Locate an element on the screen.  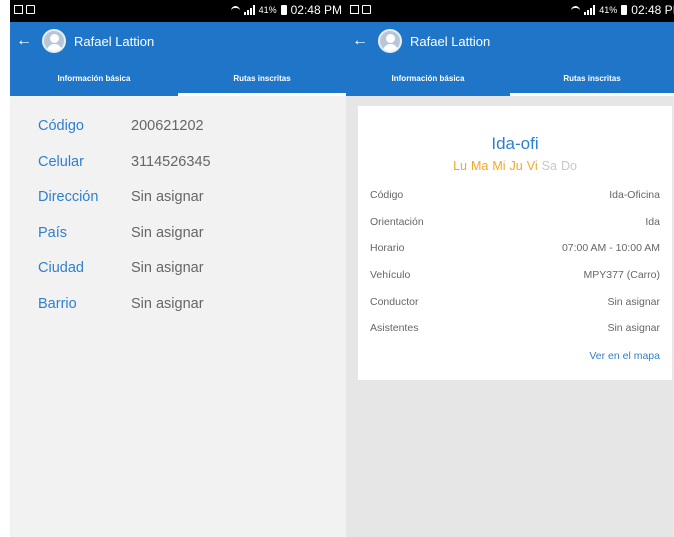
day-do: Do is located at coordinates (568, 166).